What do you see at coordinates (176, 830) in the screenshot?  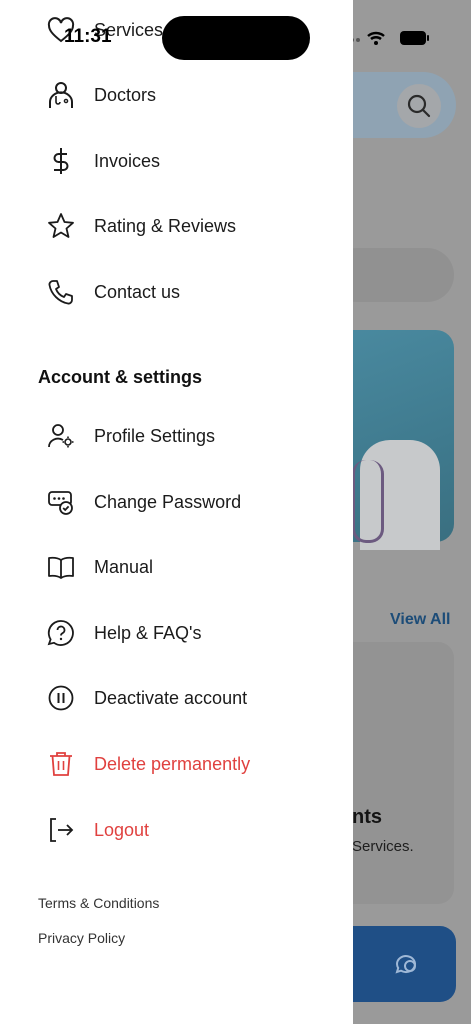 I see `menu-item-logout: Logout` at bounding box center [176, 830].